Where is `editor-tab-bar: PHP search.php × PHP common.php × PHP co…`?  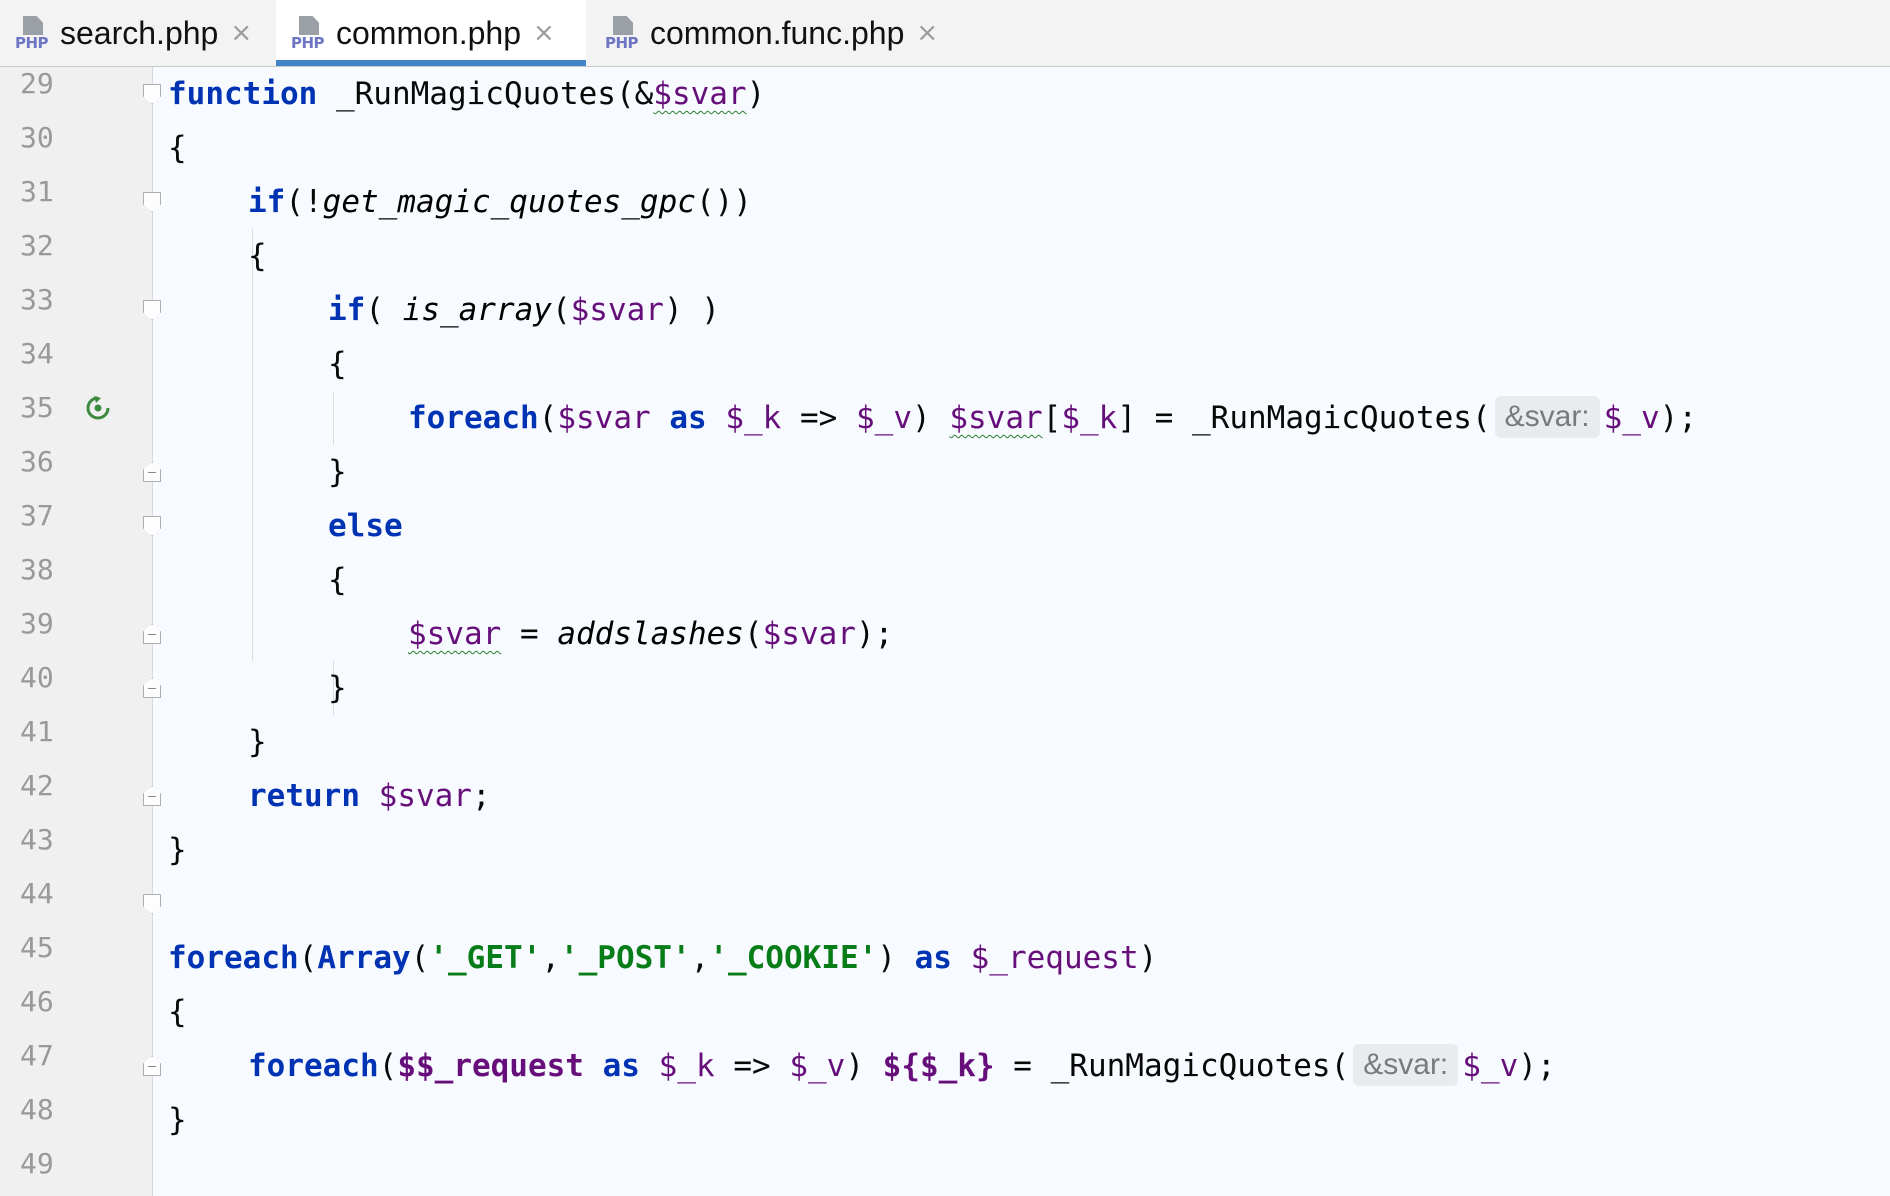 editor-tab-bar: PHP search.php × PHP common.php × PHP co… is located at coordinates (945, 33).